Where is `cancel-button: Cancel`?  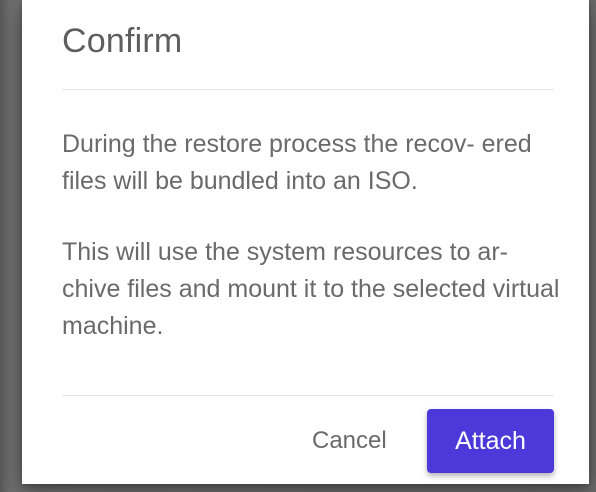
cancel-button: Cancel is located at coordinates (349, 441).